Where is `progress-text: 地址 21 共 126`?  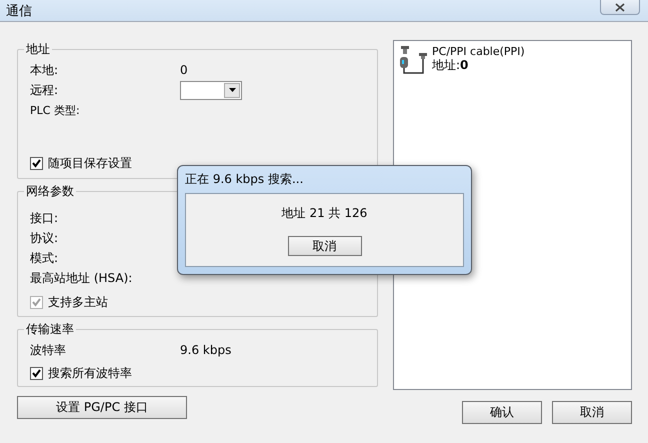 progress-text: 地址 21 共 126 is located at coordinates (325, 213).